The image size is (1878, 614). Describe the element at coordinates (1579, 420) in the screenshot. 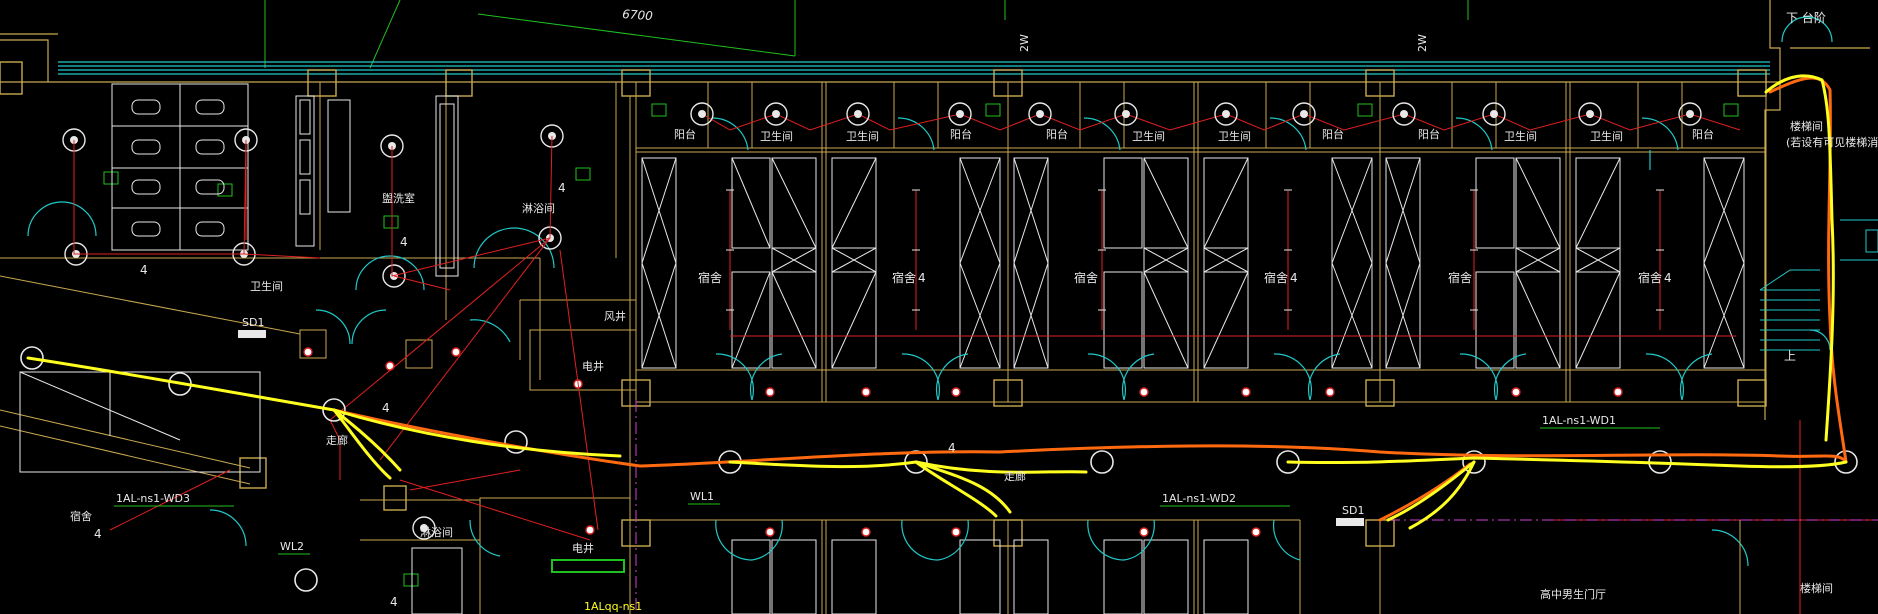

I see `circuit-wd1-label: 1AL-ns1-WD1` at that location.